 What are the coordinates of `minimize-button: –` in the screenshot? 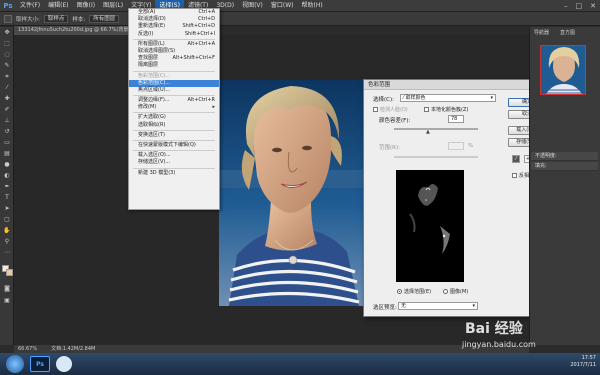 It's located at (566, 6).